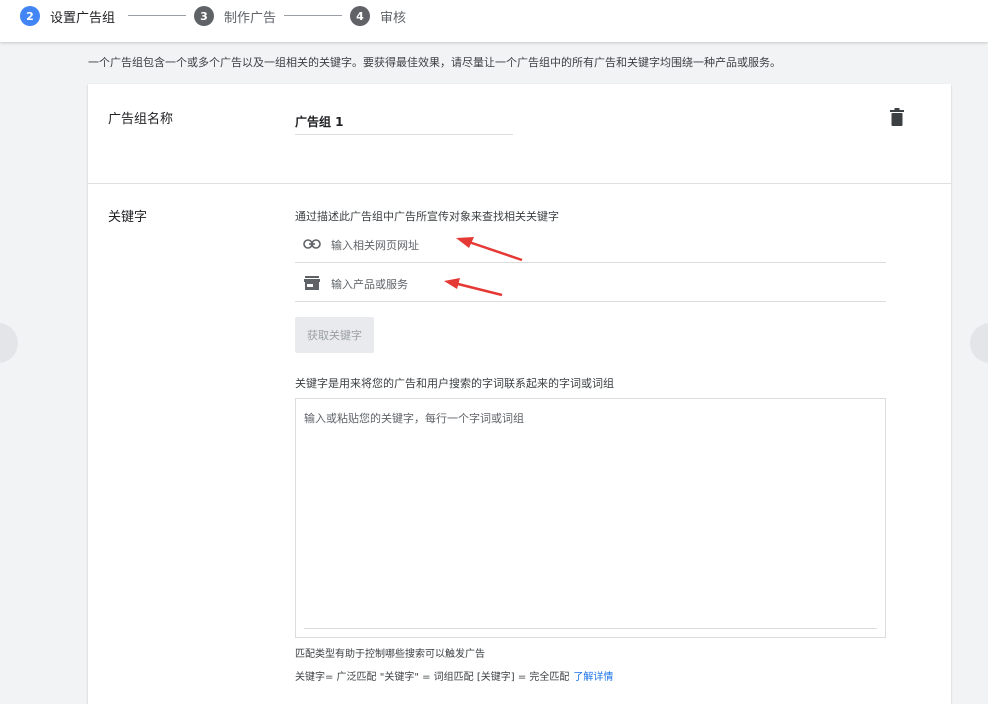  Describe the element at coordinates (393, 18) in the screenshot. I see `step-label: 审核` at that location.